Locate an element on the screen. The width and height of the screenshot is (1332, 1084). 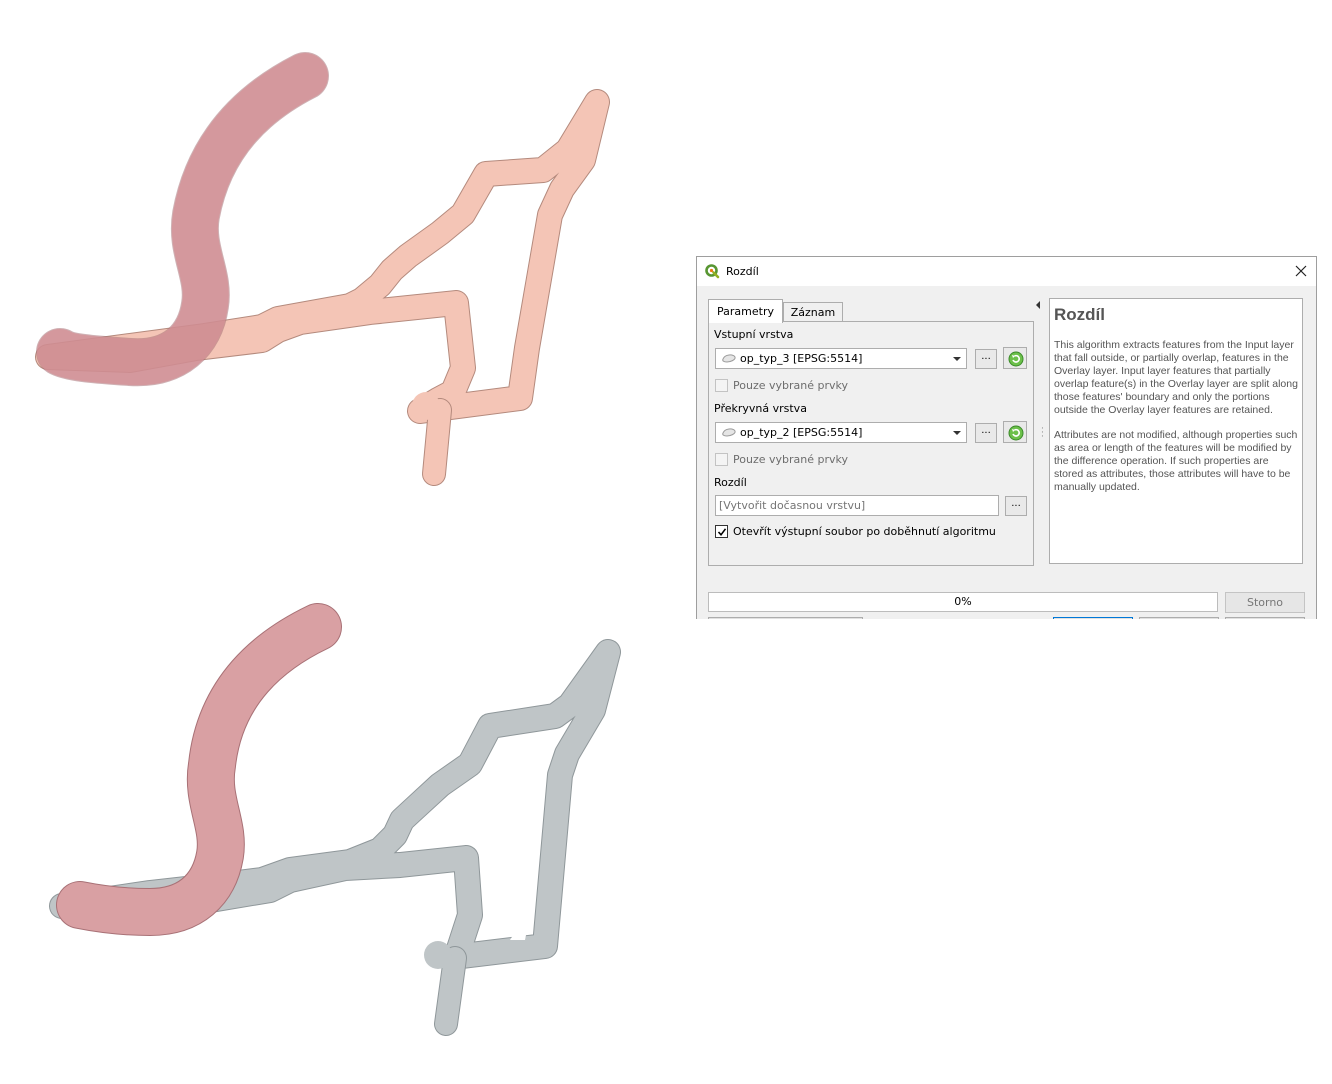
checkmark-icon is located at coordinates (722, 532).